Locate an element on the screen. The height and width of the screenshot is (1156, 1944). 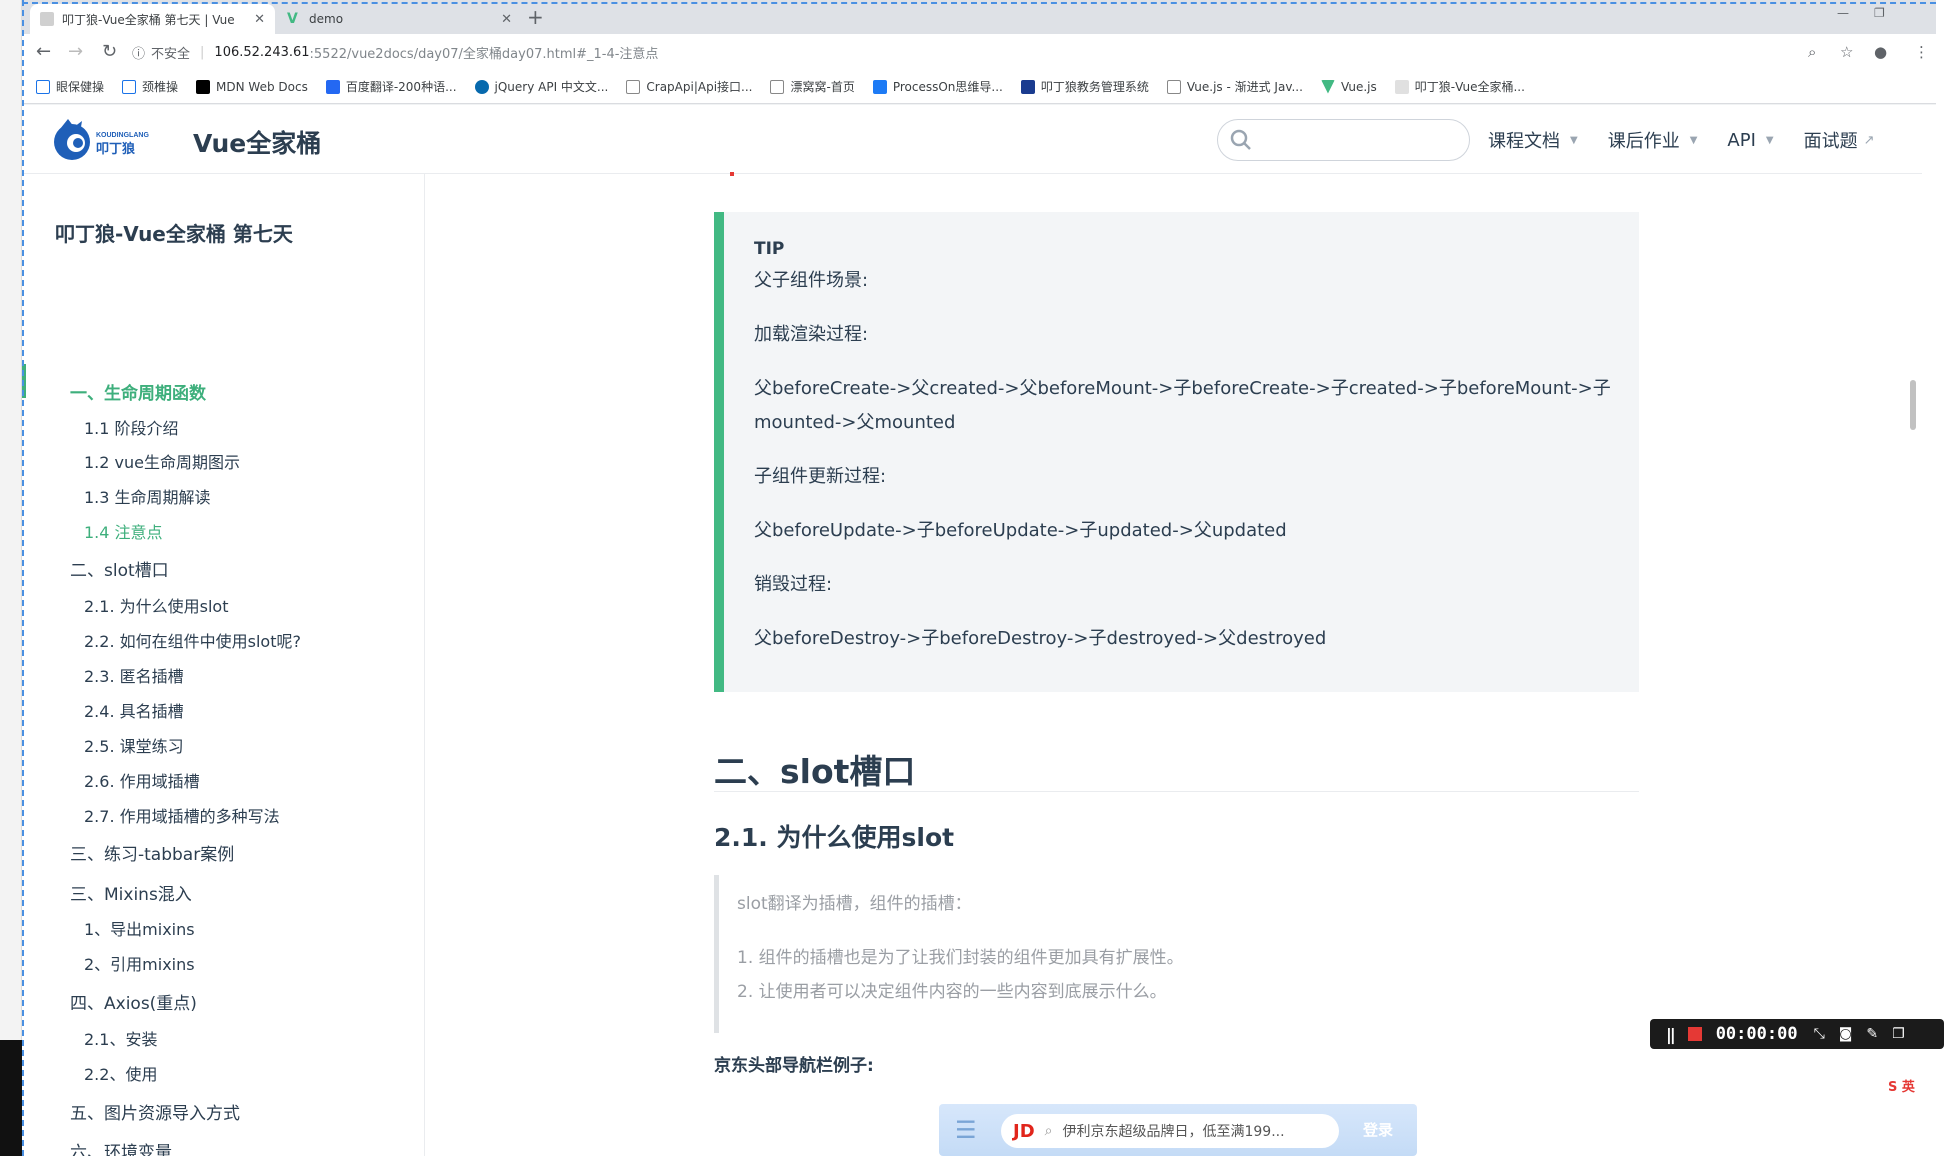
sidebar-item: 2.2、使用 is located at coordinates (120, 1073).